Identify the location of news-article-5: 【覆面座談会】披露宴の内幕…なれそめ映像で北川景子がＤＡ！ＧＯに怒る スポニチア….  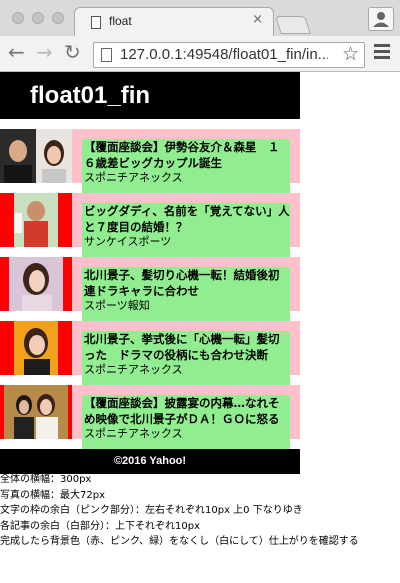
(150, 417).